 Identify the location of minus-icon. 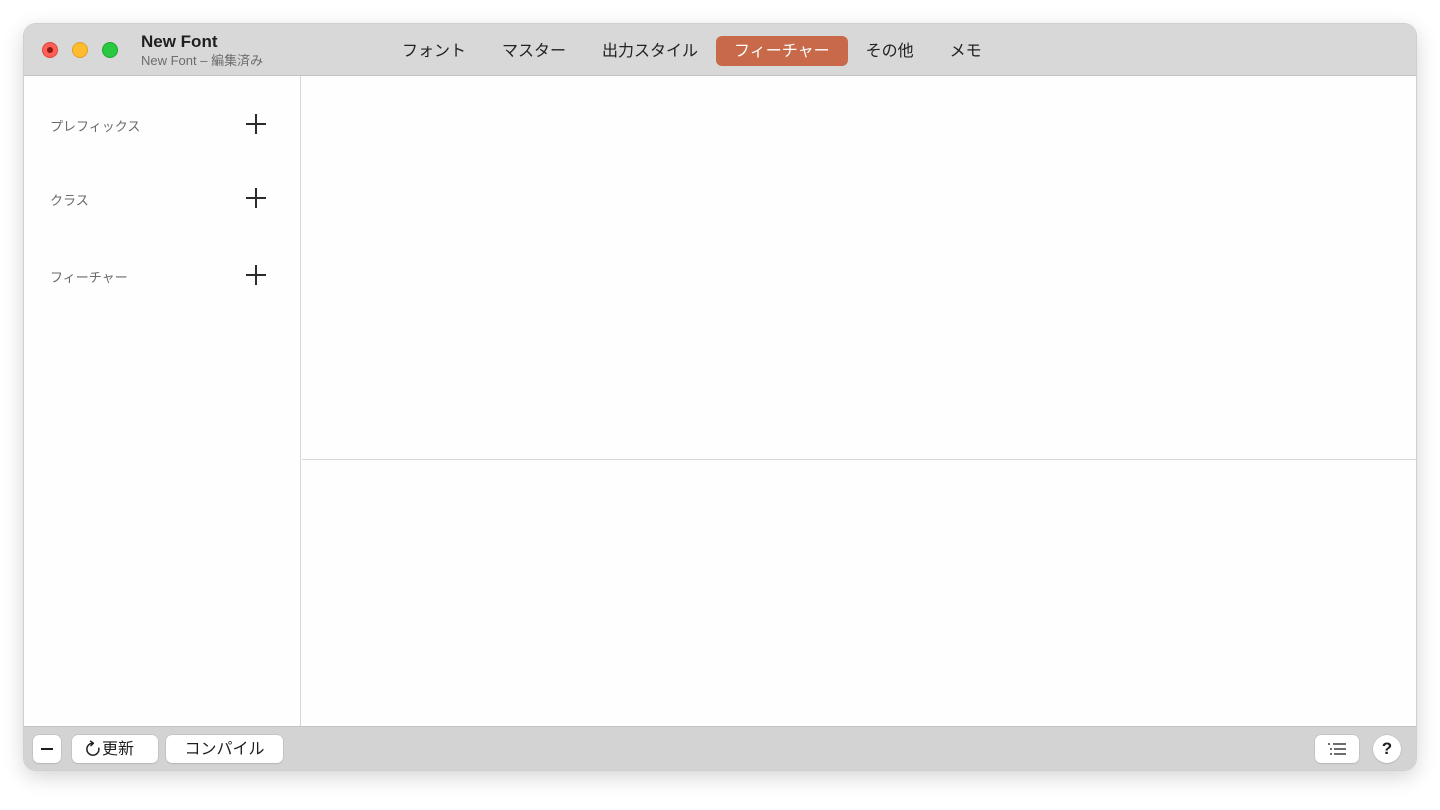
(47, 749).